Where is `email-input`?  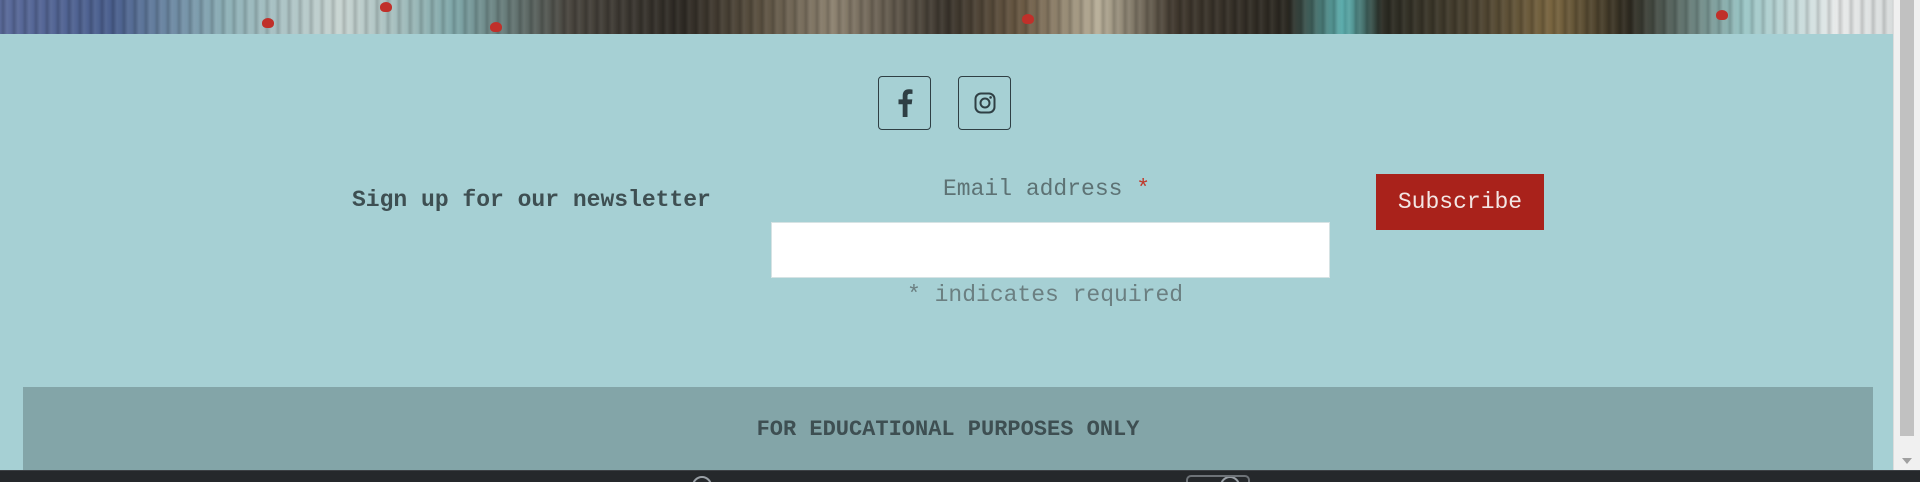
email-input is located at coordinates (1050, 250).